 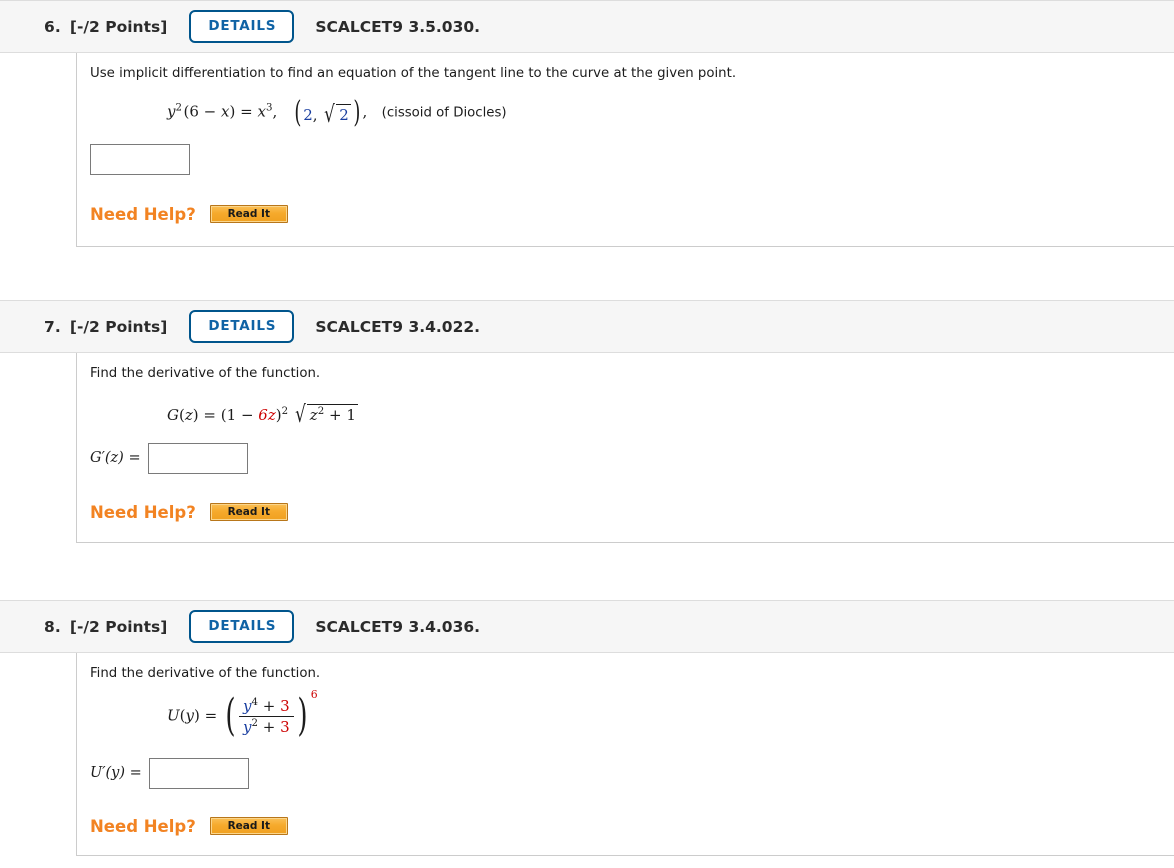 What do you see at coordinates (343, 113) in the screenshot?
I see `eq6-radicand: 2` at bounding box center [343, 113].